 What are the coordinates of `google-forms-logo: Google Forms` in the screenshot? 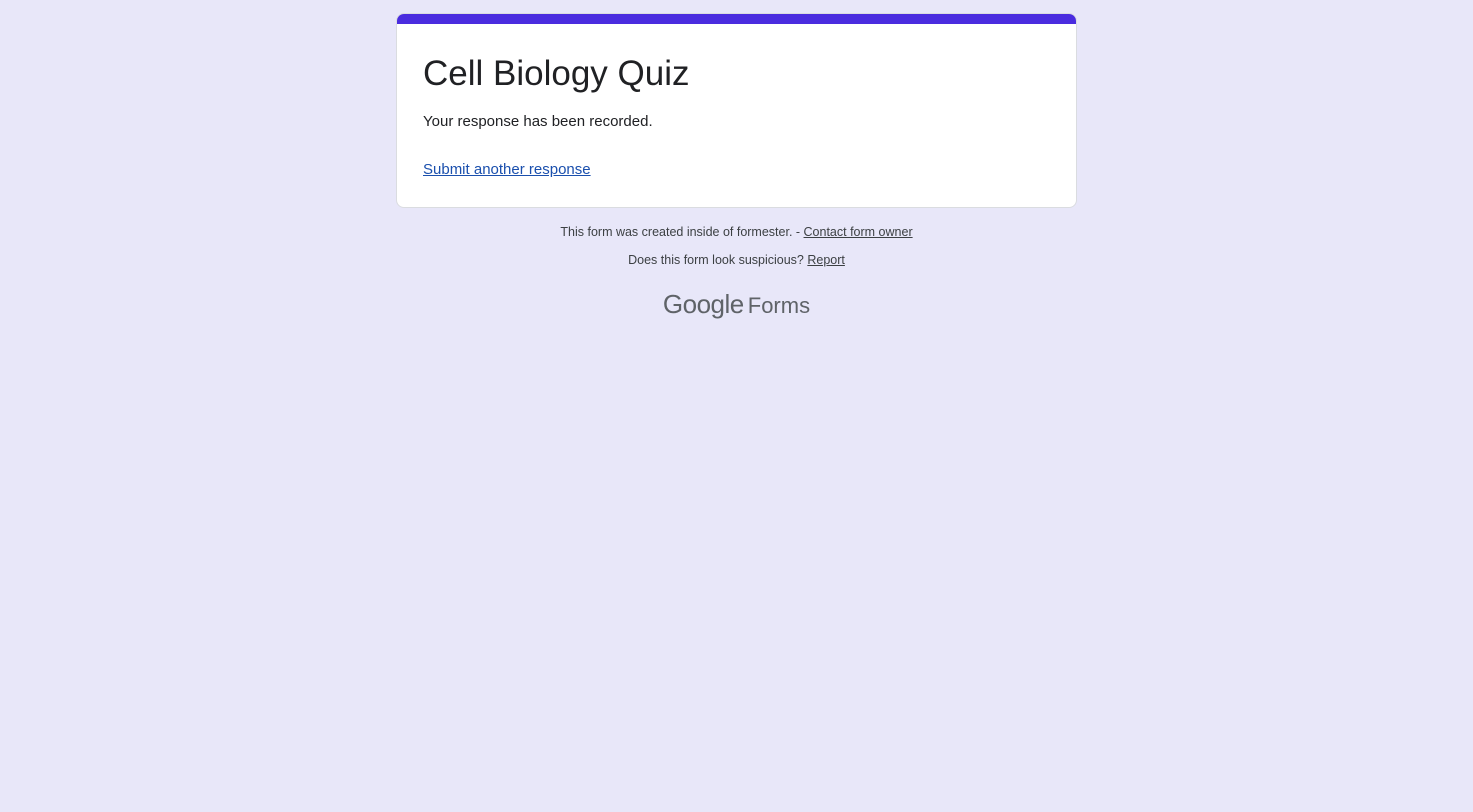 It's located at (736, 305).